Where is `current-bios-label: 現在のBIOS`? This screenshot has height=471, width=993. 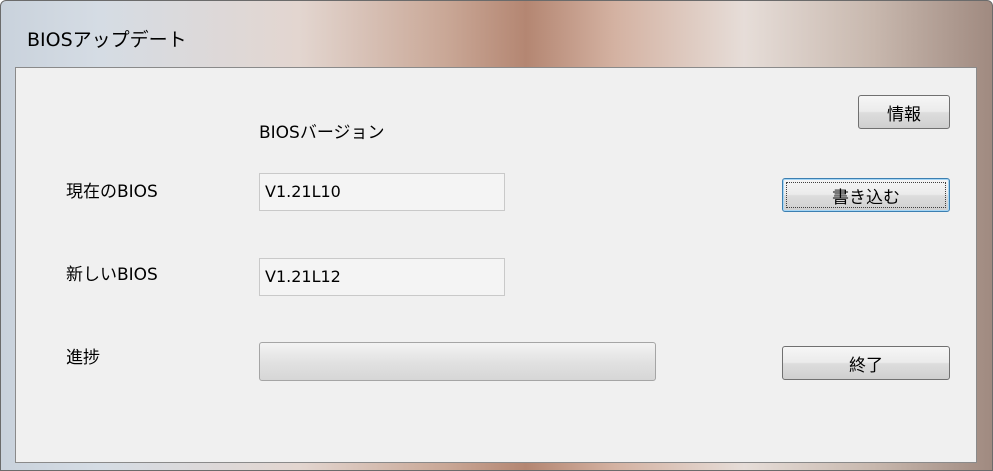
current-bios-label: 現在のBIOS is located at coordinates (112, 192).